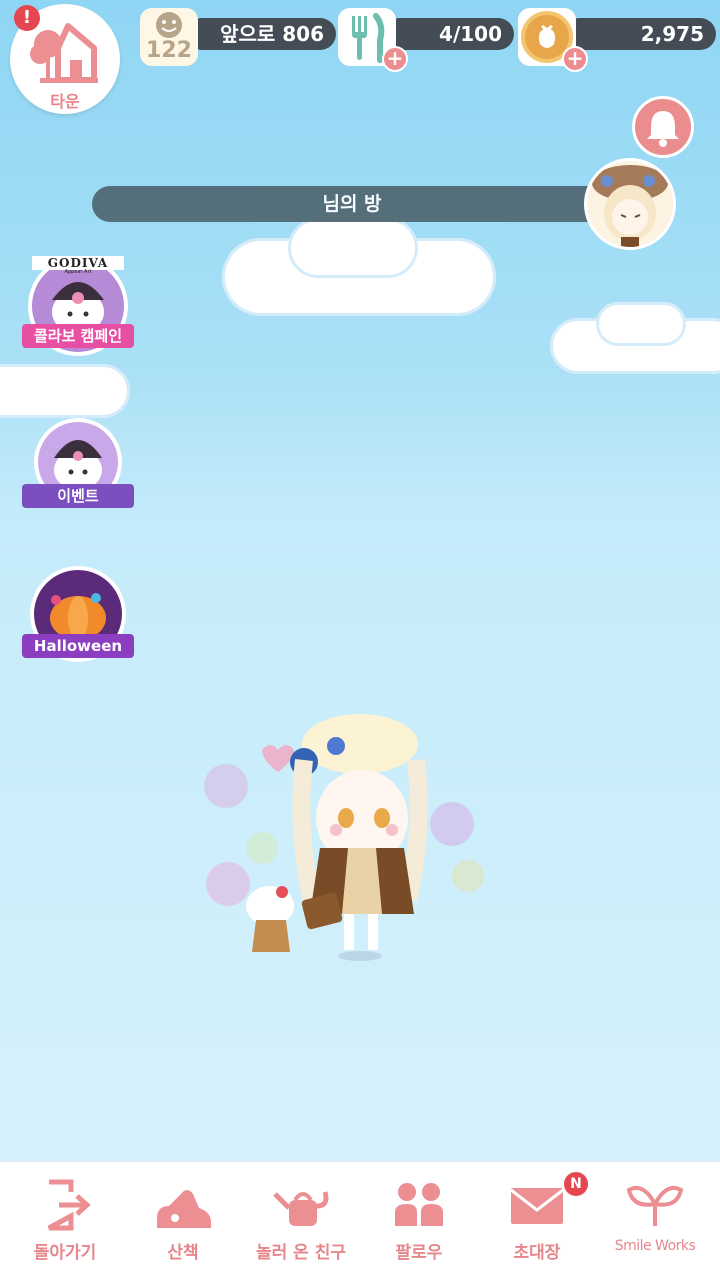  Describe the element at coordinates (65, 1253) in the screenshot. I see `tab-label: 돌아가기` at that location.